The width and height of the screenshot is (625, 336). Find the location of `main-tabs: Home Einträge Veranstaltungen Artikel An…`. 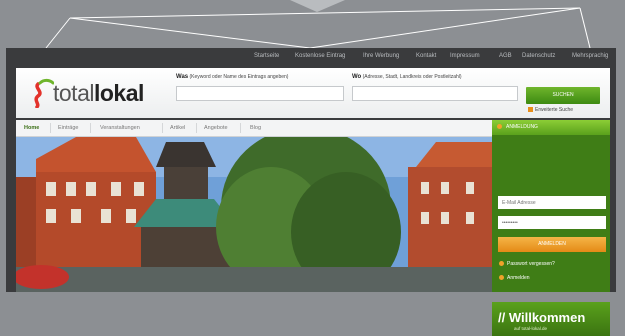

main-tabs: Home Einträge Veranstaltungen Artikel An… is located at coordinates (254, 128).